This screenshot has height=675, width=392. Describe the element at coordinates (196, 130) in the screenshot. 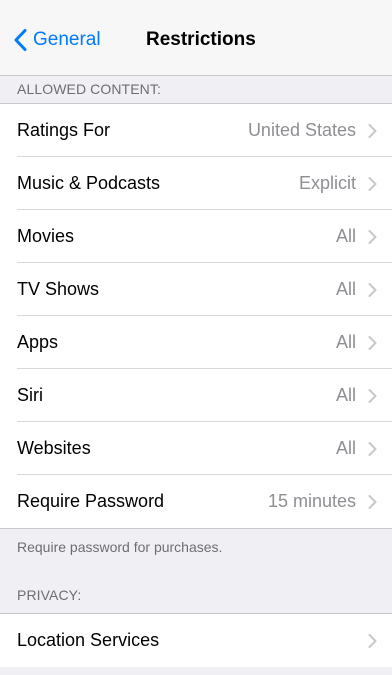

I see `row-ratings-for: Ratings For United States` at that location.